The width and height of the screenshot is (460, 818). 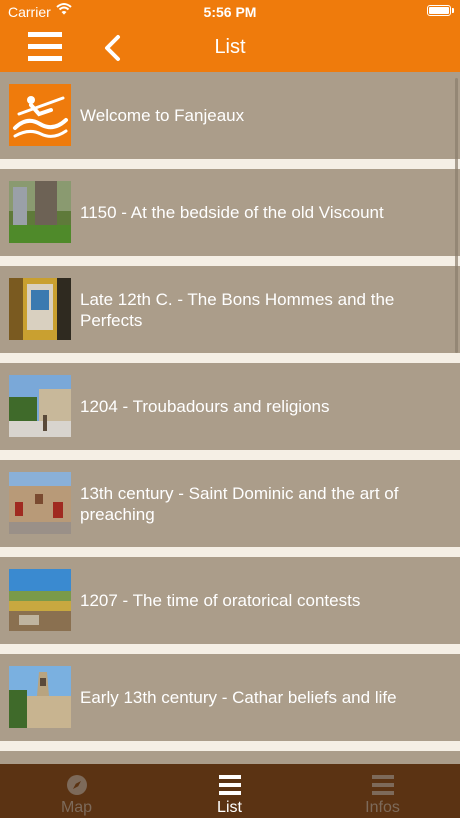 I want to click on tab-label: List, so click(x=229, y=807).